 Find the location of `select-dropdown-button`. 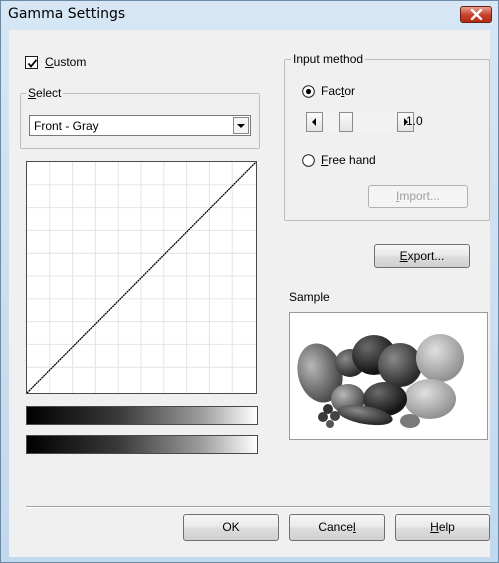

select-dropdown-button is located at coordinates (241, 125).